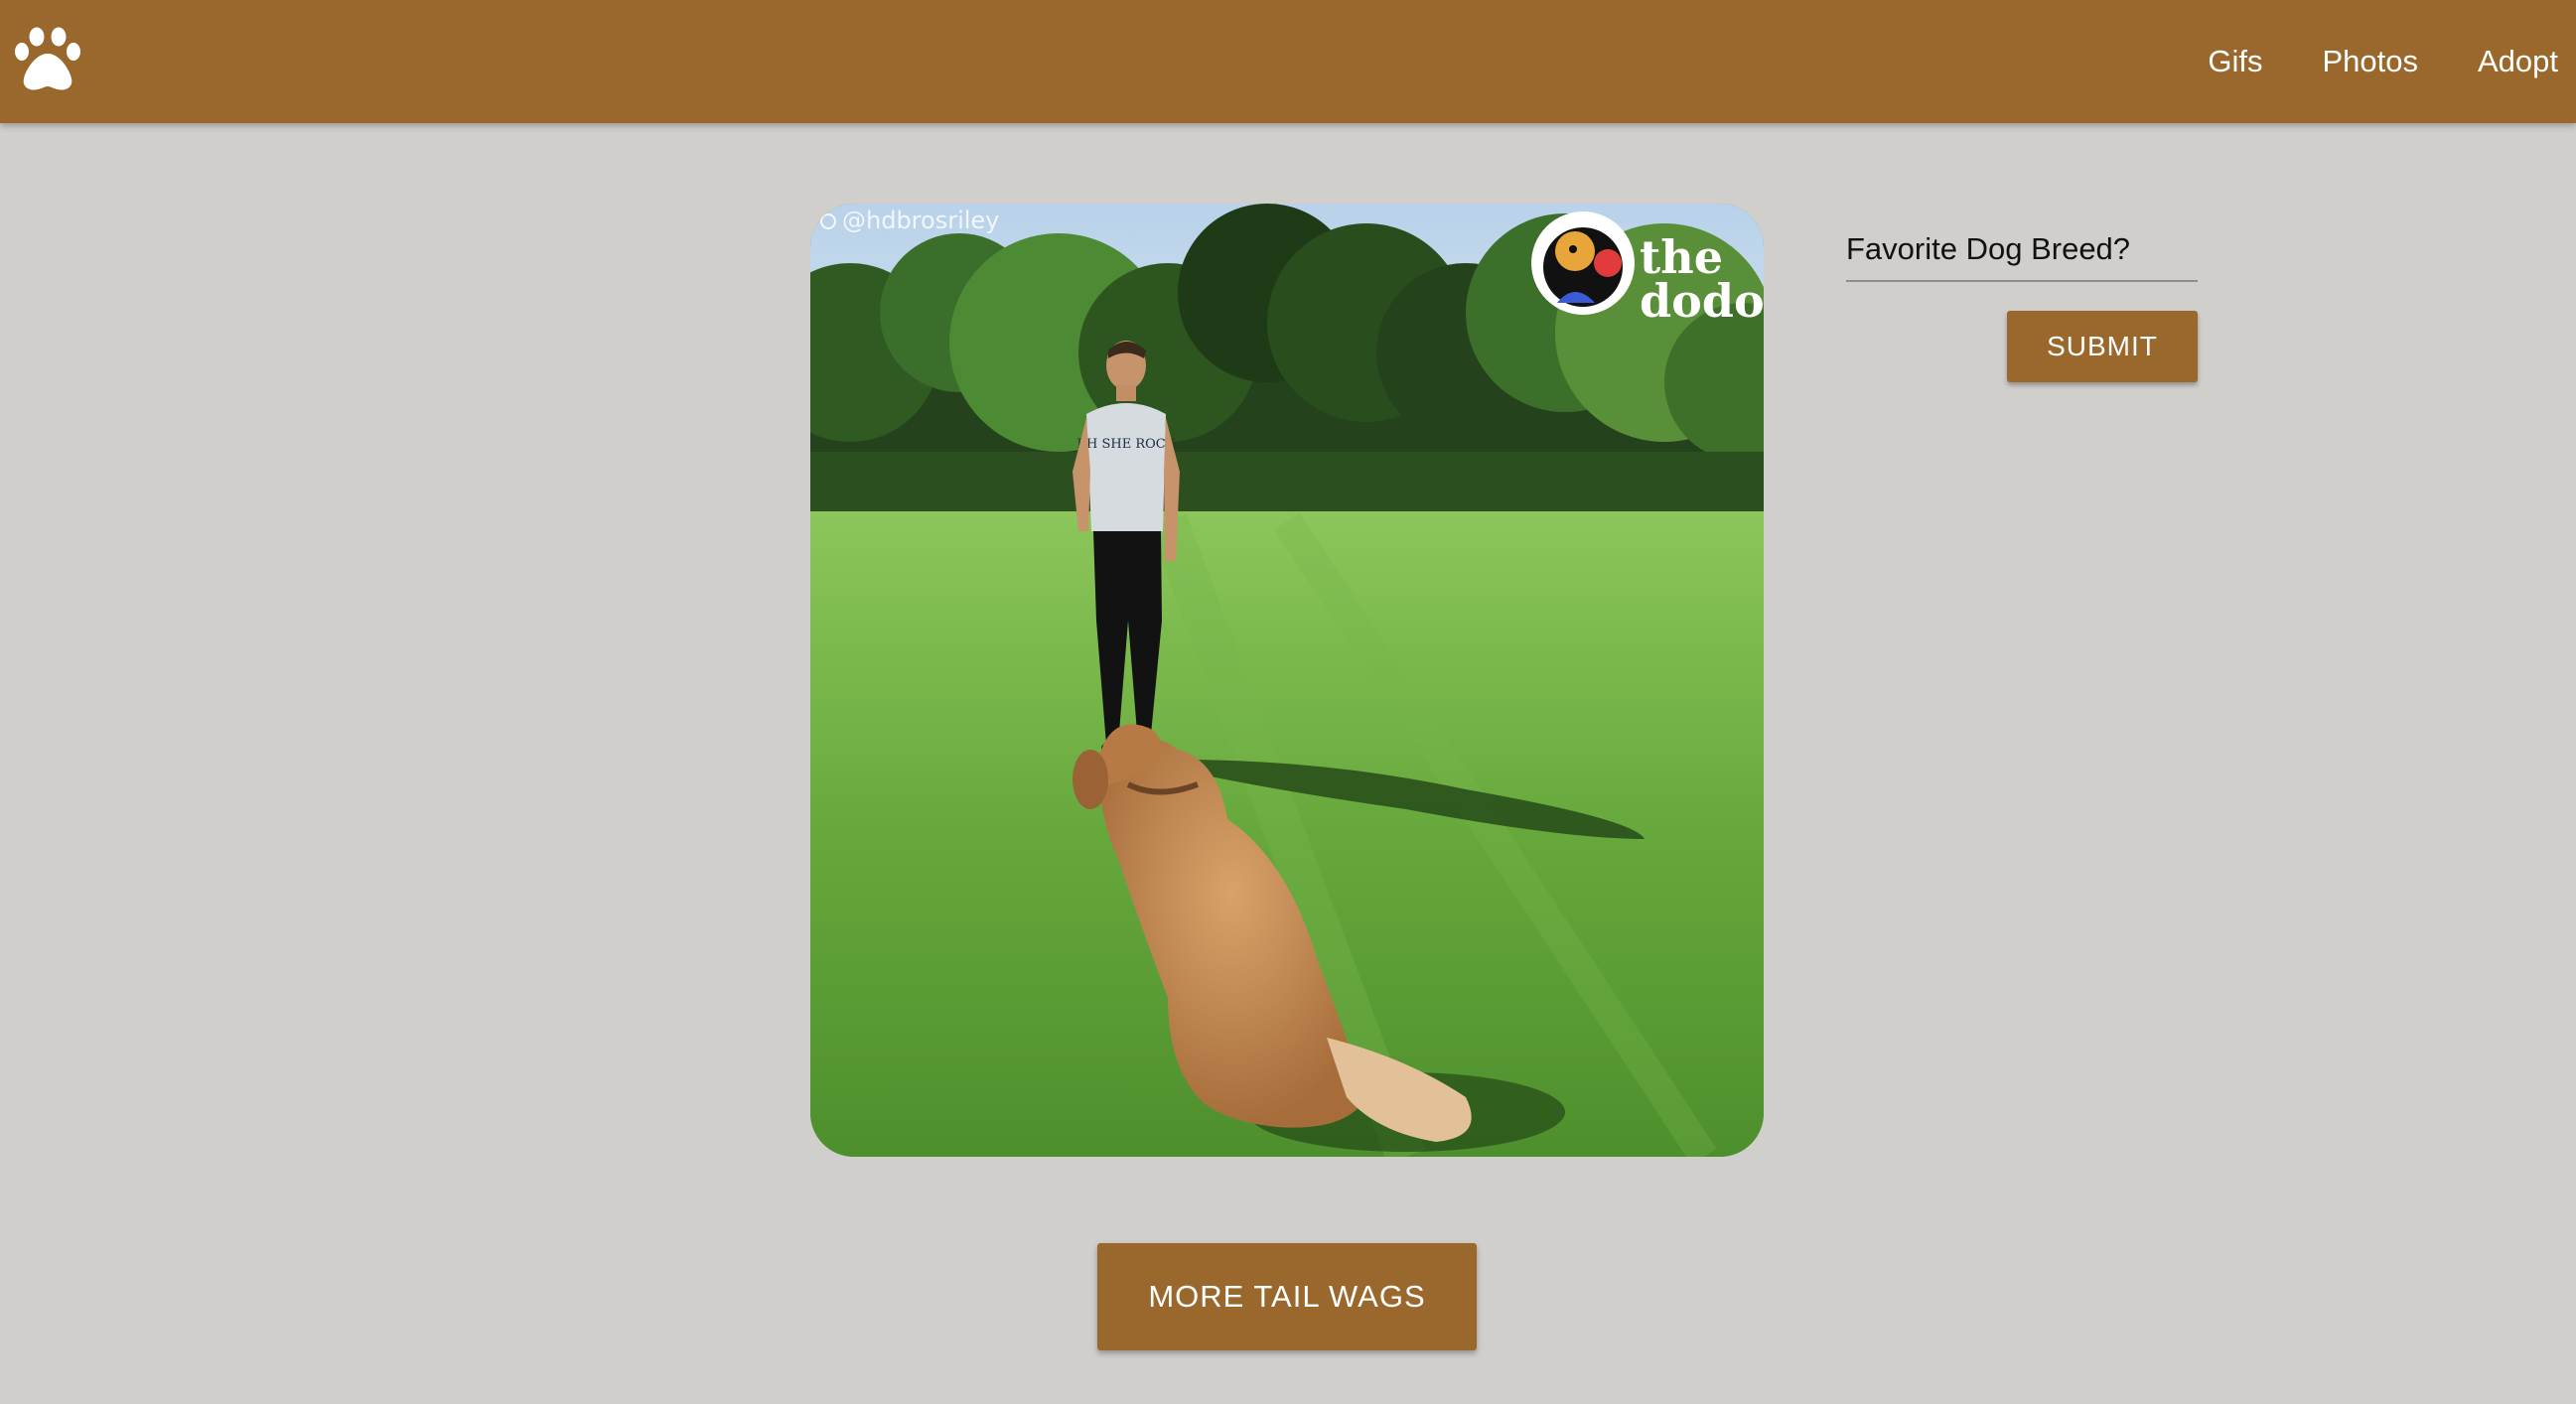 This screenshot has height=1404, width=2576. I want to click on shirt-print: EH SHE ROCK, so click(1127, 444).